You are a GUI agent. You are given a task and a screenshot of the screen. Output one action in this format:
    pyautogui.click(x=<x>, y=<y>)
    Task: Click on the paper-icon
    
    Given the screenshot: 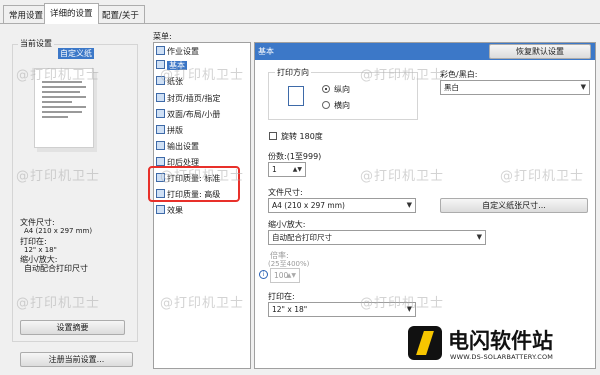 What is the action you would take?
    pyautogui.click(x=160, y=80)
    